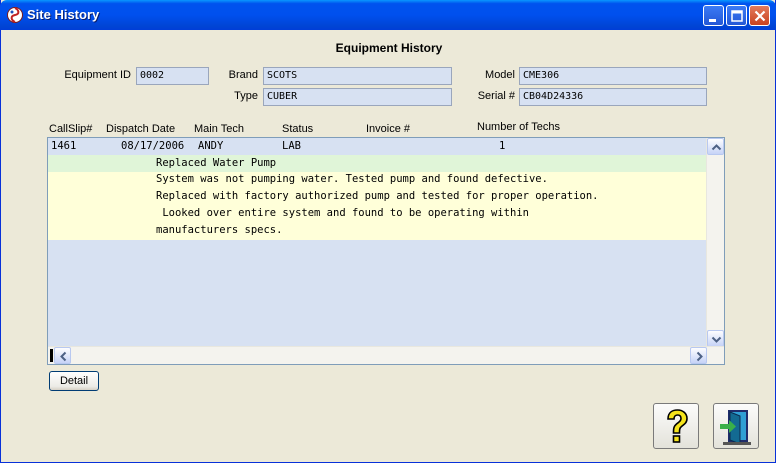  I want to click on close-button, so click(759, 15).